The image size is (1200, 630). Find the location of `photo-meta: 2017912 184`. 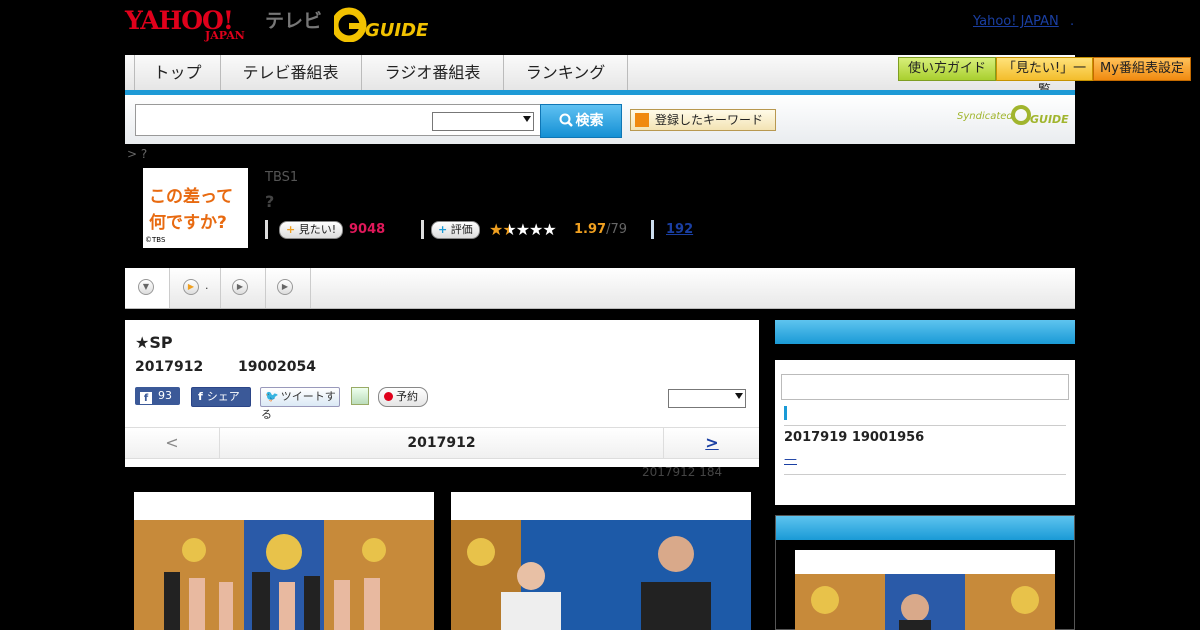

photo-meta: 2017912 184 is located at coordinates (682, 472).